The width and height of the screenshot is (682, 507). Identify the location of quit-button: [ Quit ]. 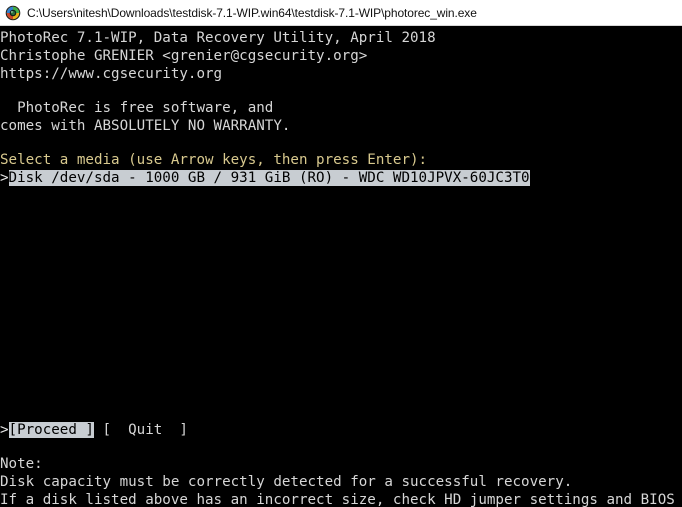
(145, 430).